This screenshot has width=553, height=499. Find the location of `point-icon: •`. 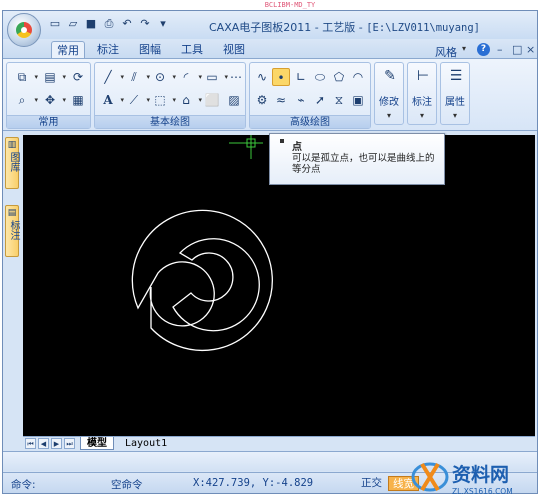

point-icon: • is located at coordinates (281, 77).